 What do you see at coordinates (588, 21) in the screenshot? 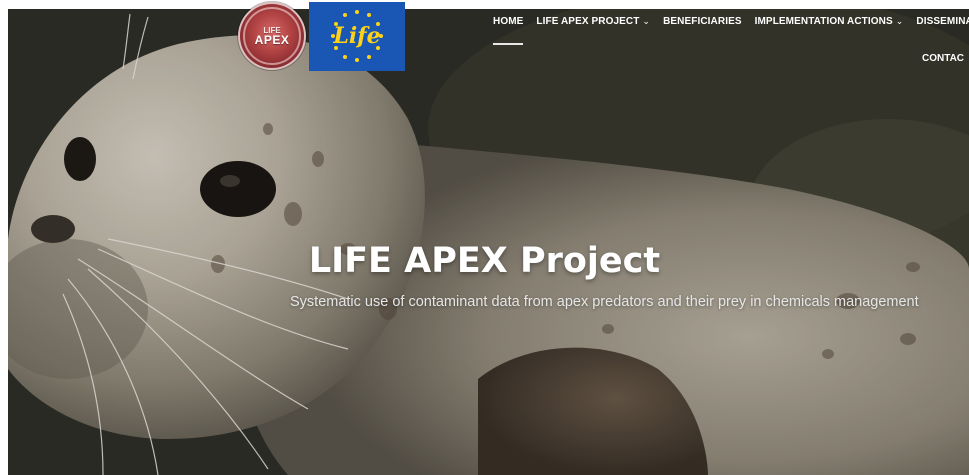
I see `nav-item-label: LIFE APEX PROJECT` at bounding box center [588, 21].